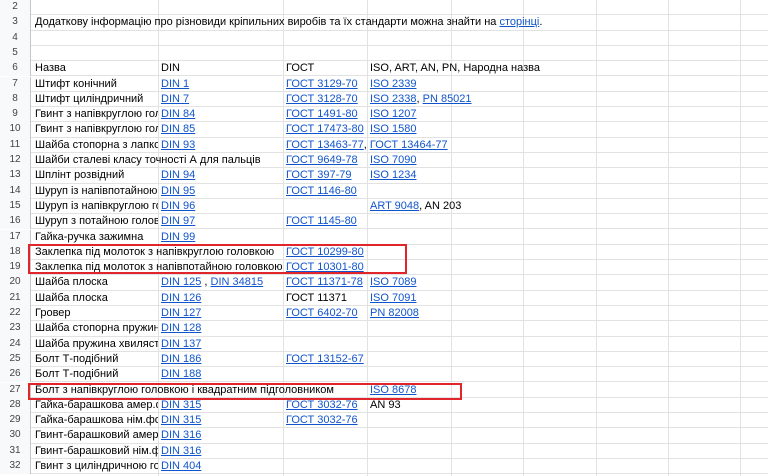 This screenshot has height=476, width=768. What do you see at coordinates (519, 22) in the screenshot?
I see `intro-link: сторінці` at bounding box center [519, 22].